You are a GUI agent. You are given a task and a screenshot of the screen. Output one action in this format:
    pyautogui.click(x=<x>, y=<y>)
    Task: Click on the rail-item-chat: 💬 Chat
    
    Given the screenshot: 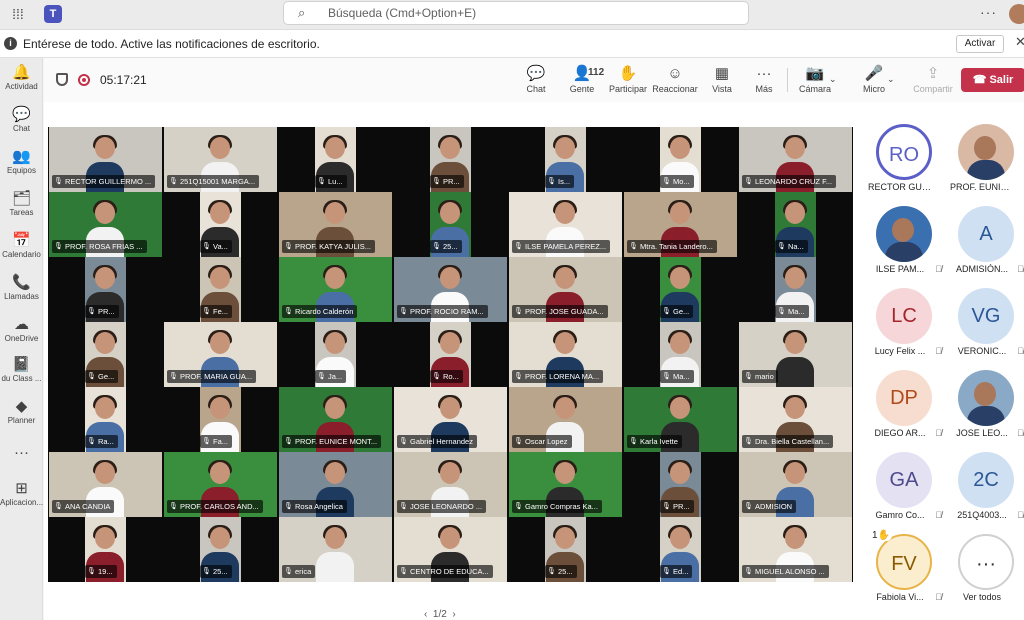 What is the action you would take?
    pyautogui.click(x=21, y=126)
    